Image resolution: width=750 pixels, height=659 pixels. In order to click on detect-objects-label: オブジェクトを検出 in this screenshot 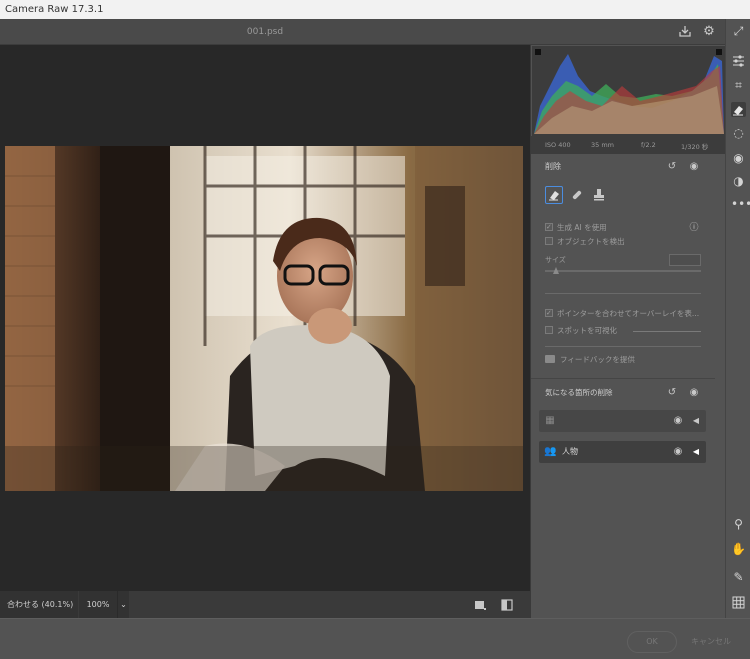, I will do `click(591, 241)`.